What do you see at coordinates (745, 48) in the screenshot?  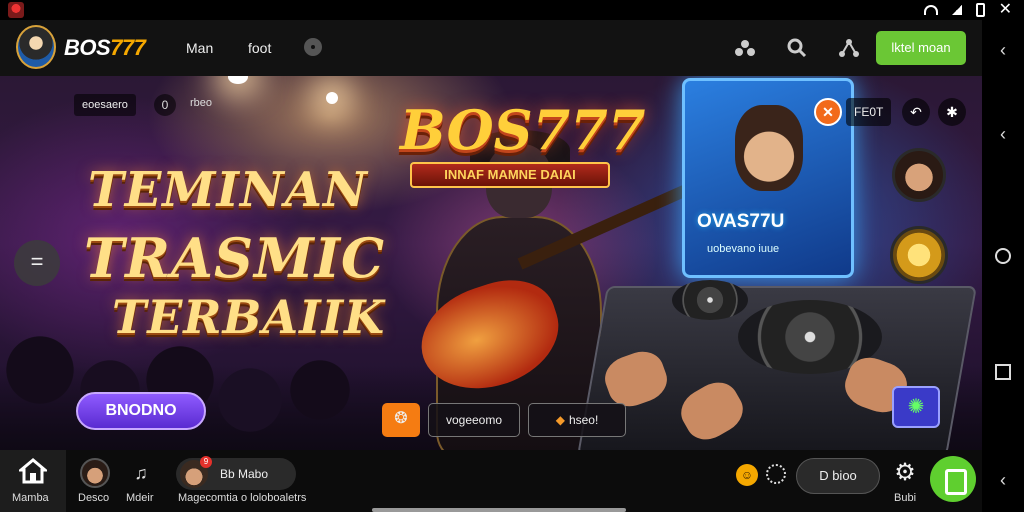 I see `users-icon` at bounding box center [745, 48].